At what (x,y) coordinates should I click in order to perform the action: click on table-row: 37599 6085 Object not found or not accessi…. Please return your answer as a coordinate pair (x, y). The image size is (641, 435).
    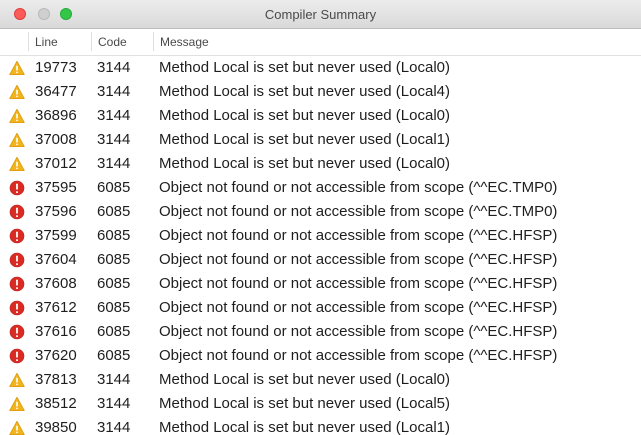
    Looking at the image, I should click on (320, 236).